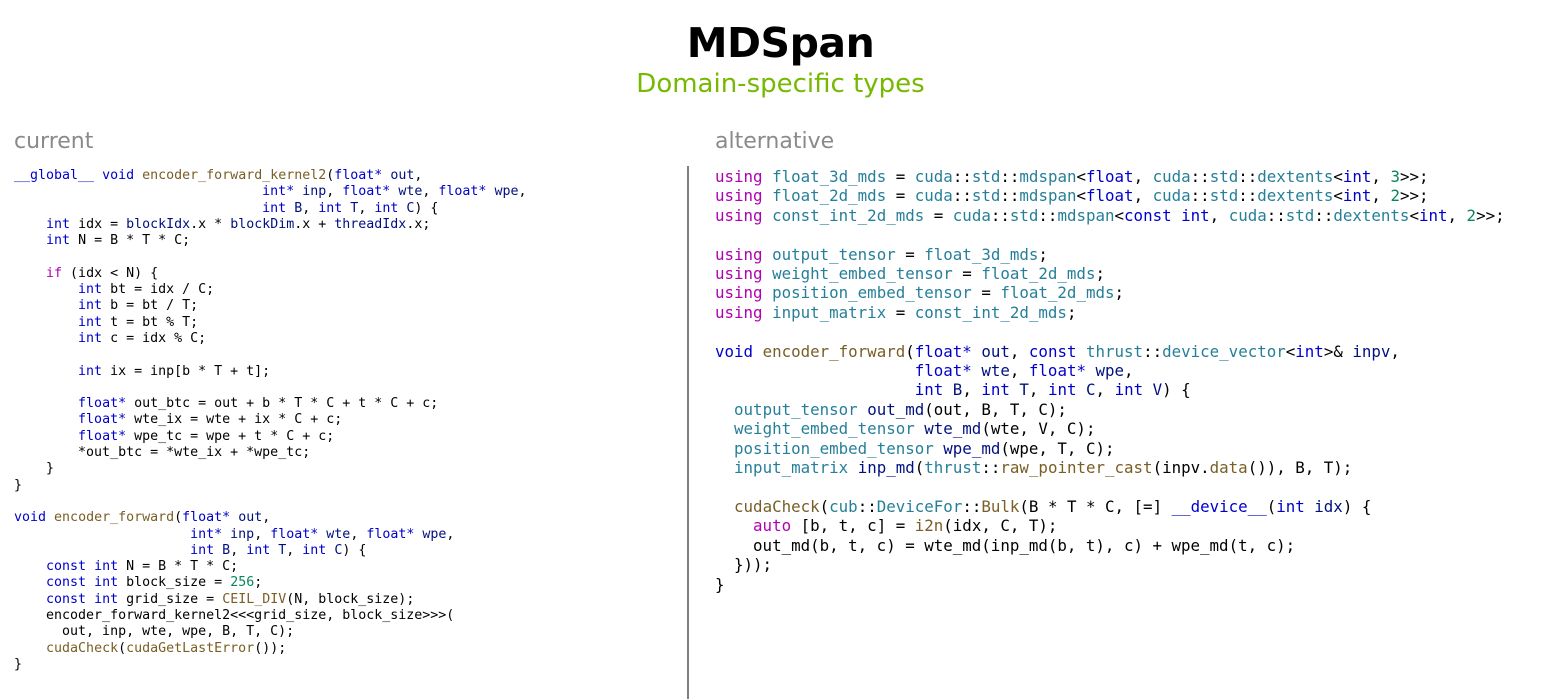 The height and width of the screenshot is (699, 1561). Describe the element at coordinates (938, 215) in the screenshot. I see `code-token: =` at that location.